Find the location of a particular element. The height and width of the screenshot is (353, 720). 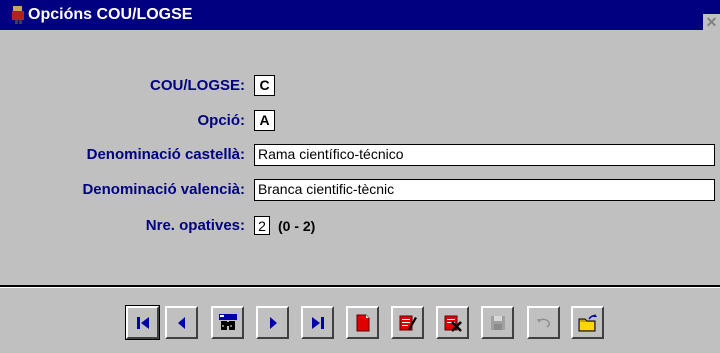

nre-opatives-label: Nre. opatives: is located at coordinates (195, 225).